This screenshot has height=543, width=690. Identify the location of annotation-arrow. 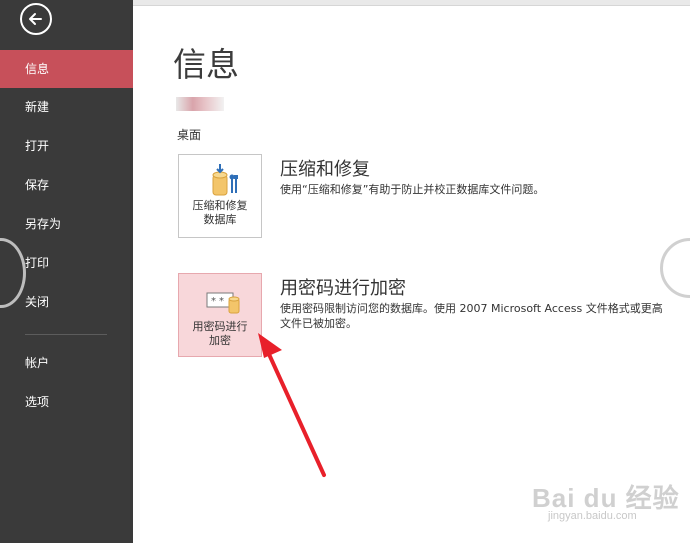
(292, 405).